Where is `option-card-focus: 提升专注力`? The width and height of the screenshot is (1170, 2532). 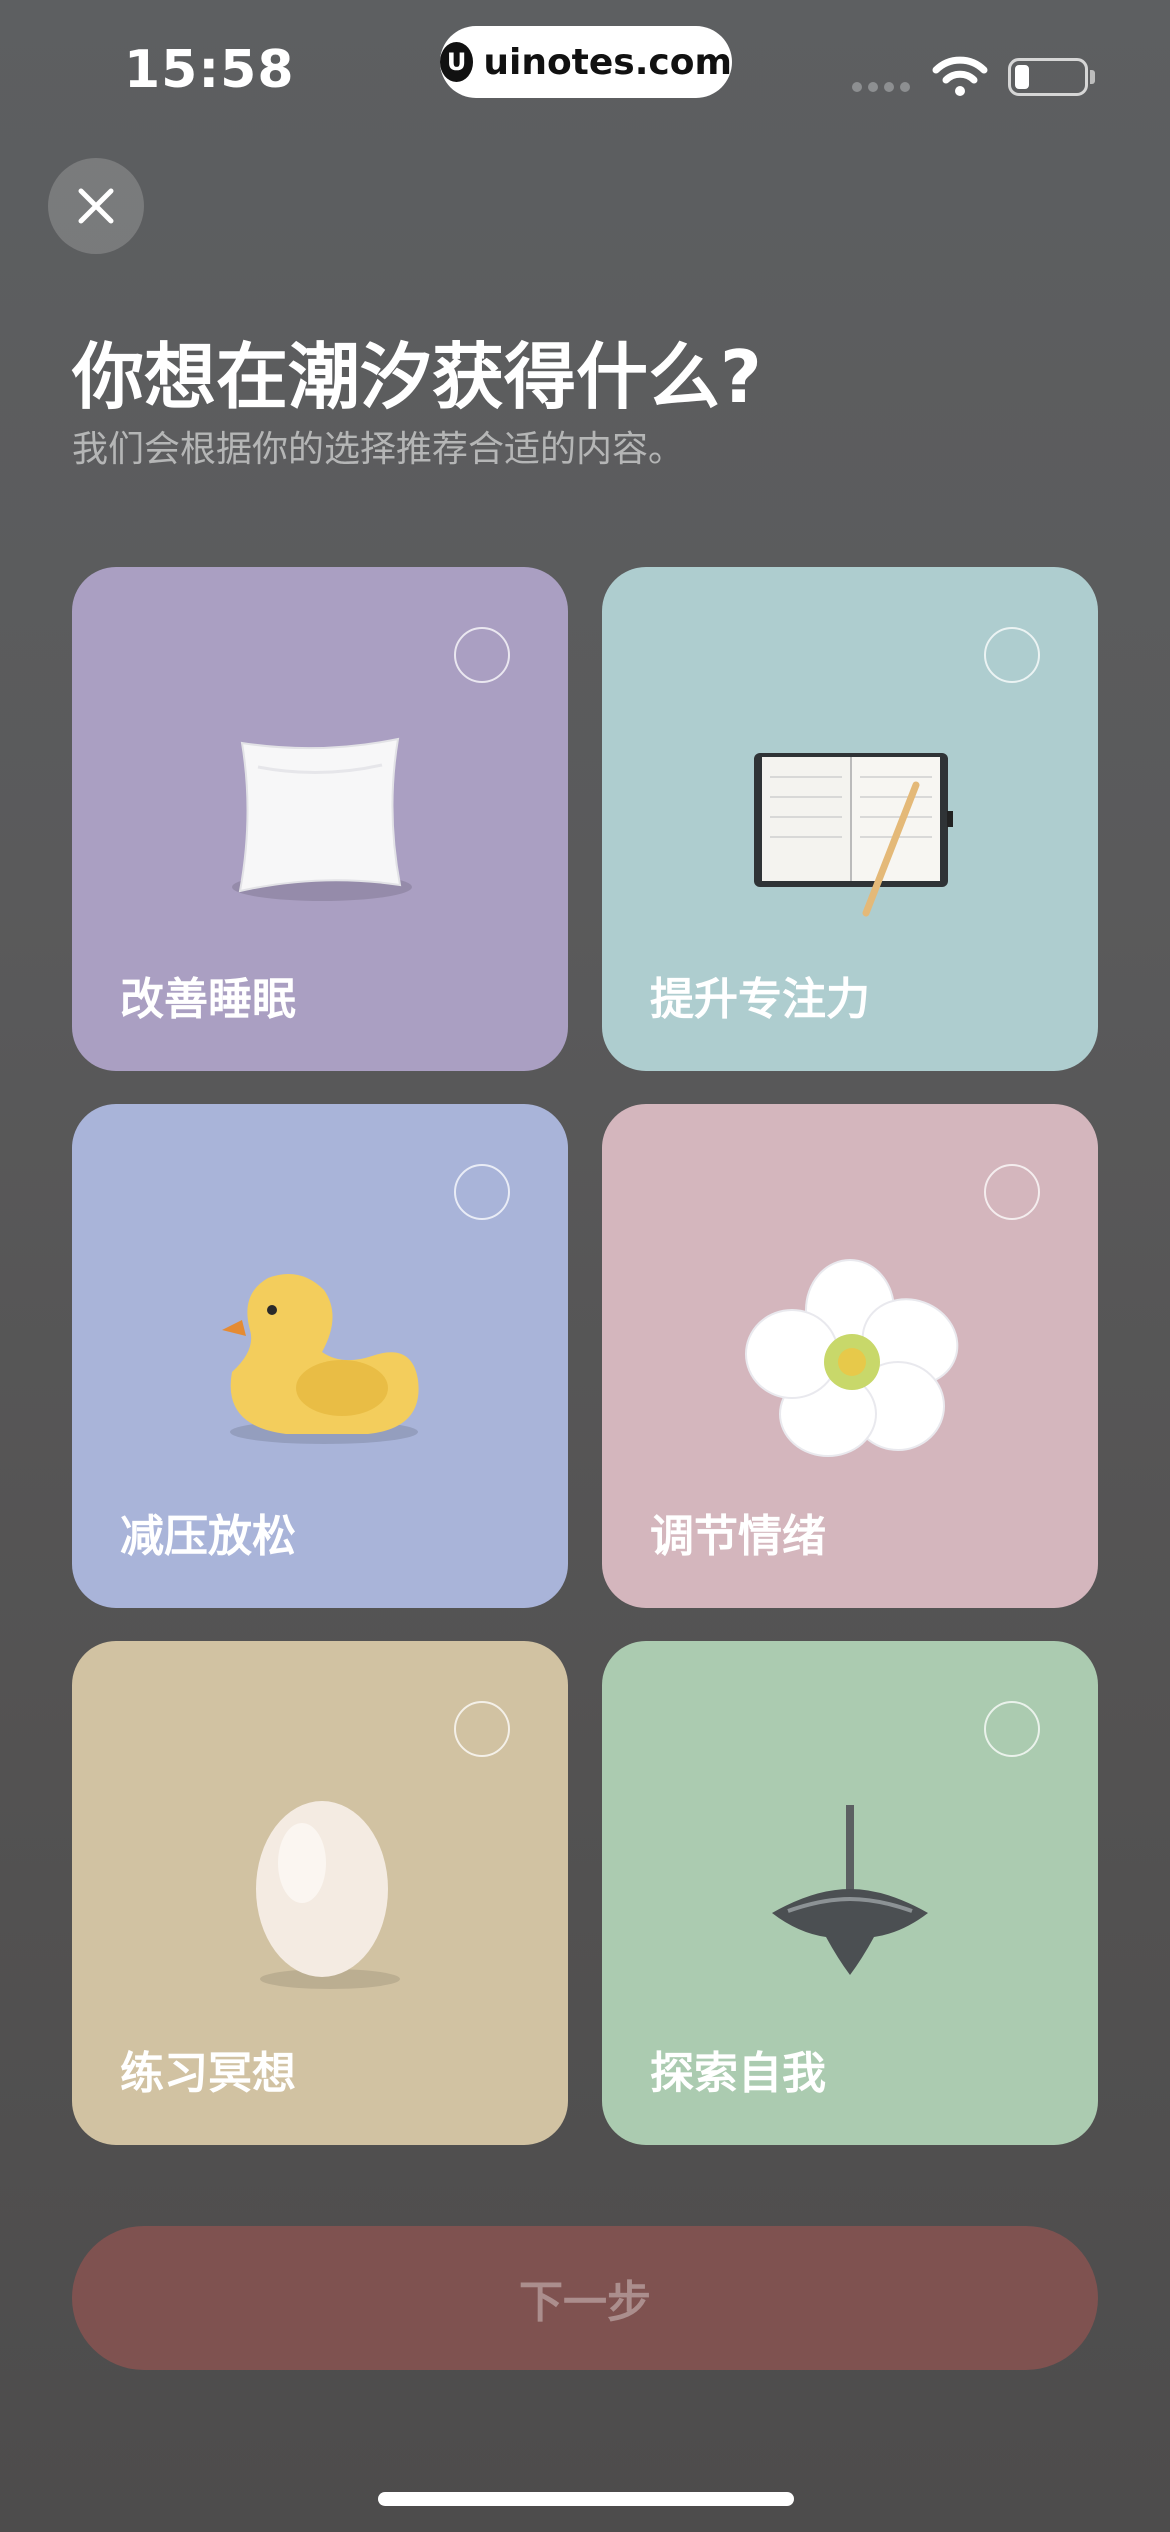
option-card-focus: 提升专注力 is located at coordinates (850, 819).